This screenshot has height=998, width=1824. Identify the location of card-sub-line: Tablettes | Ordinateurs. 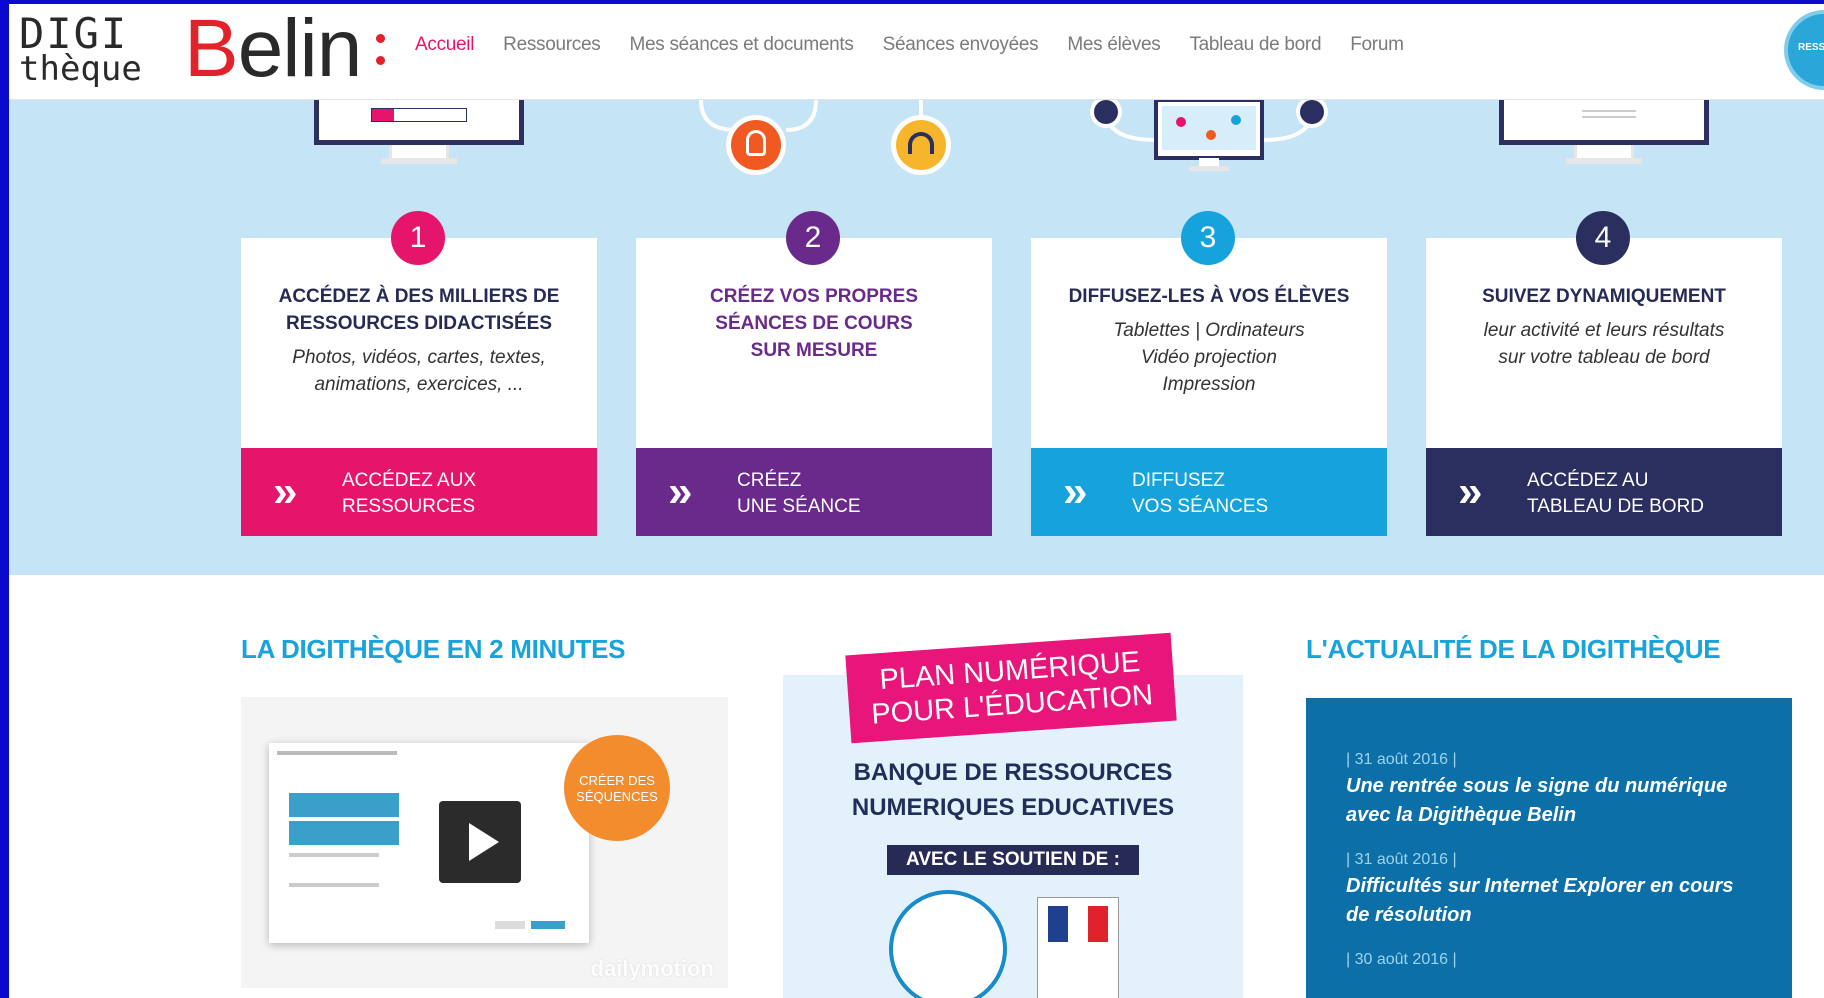
(1209, 330).